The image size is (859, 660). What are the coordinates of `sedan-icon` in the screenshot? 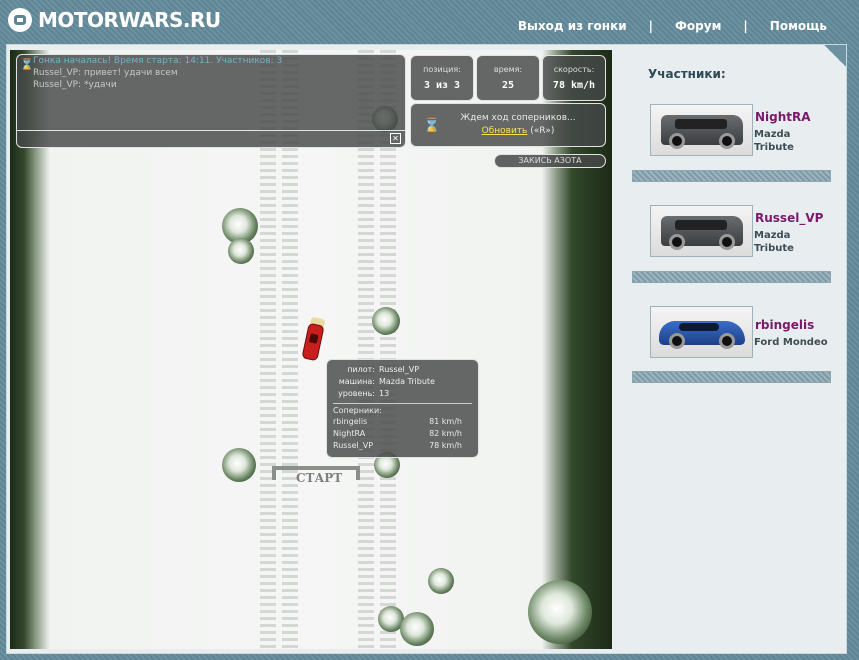 It's located at (701, 332).